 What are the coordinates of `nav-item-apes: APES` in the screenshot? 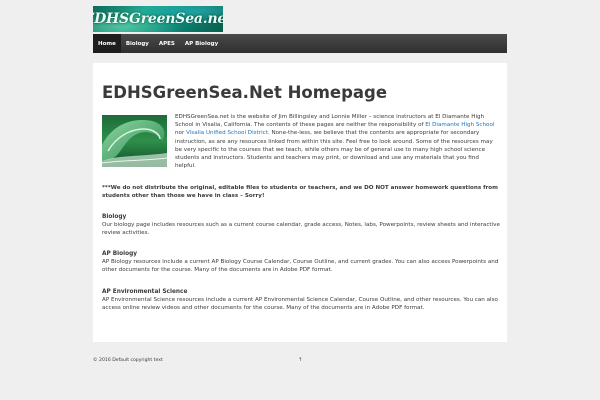 It's located at (167, 43).